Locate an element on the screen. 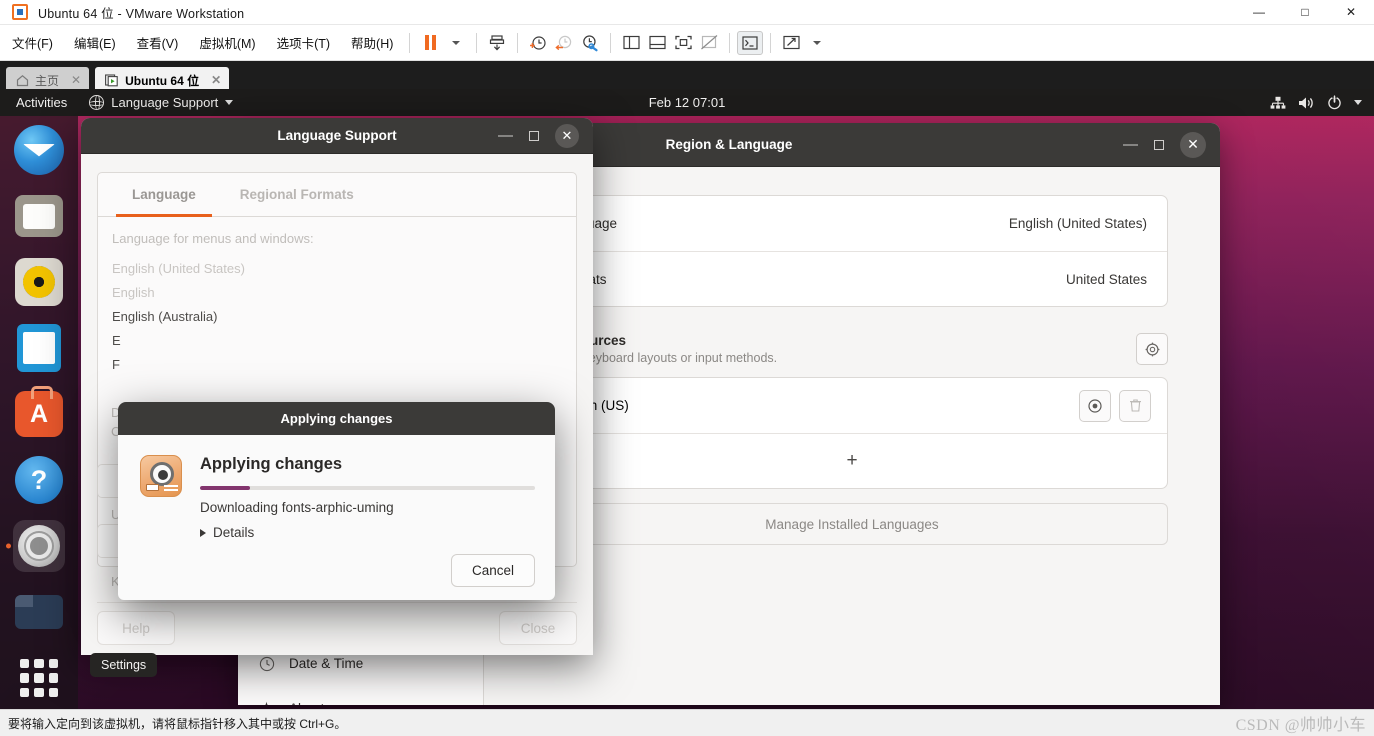 This screenshot has width=1374, height=736. dock-item-help: ? is located at coordinates (39, 480).